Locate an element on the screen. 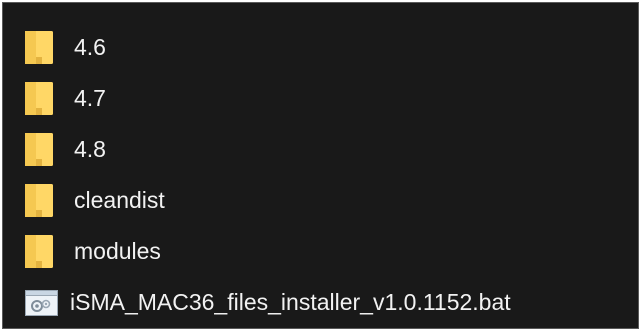 The width and height of the screenshot is (643, 333). item-name: modules is located at coordinates (117, 251).